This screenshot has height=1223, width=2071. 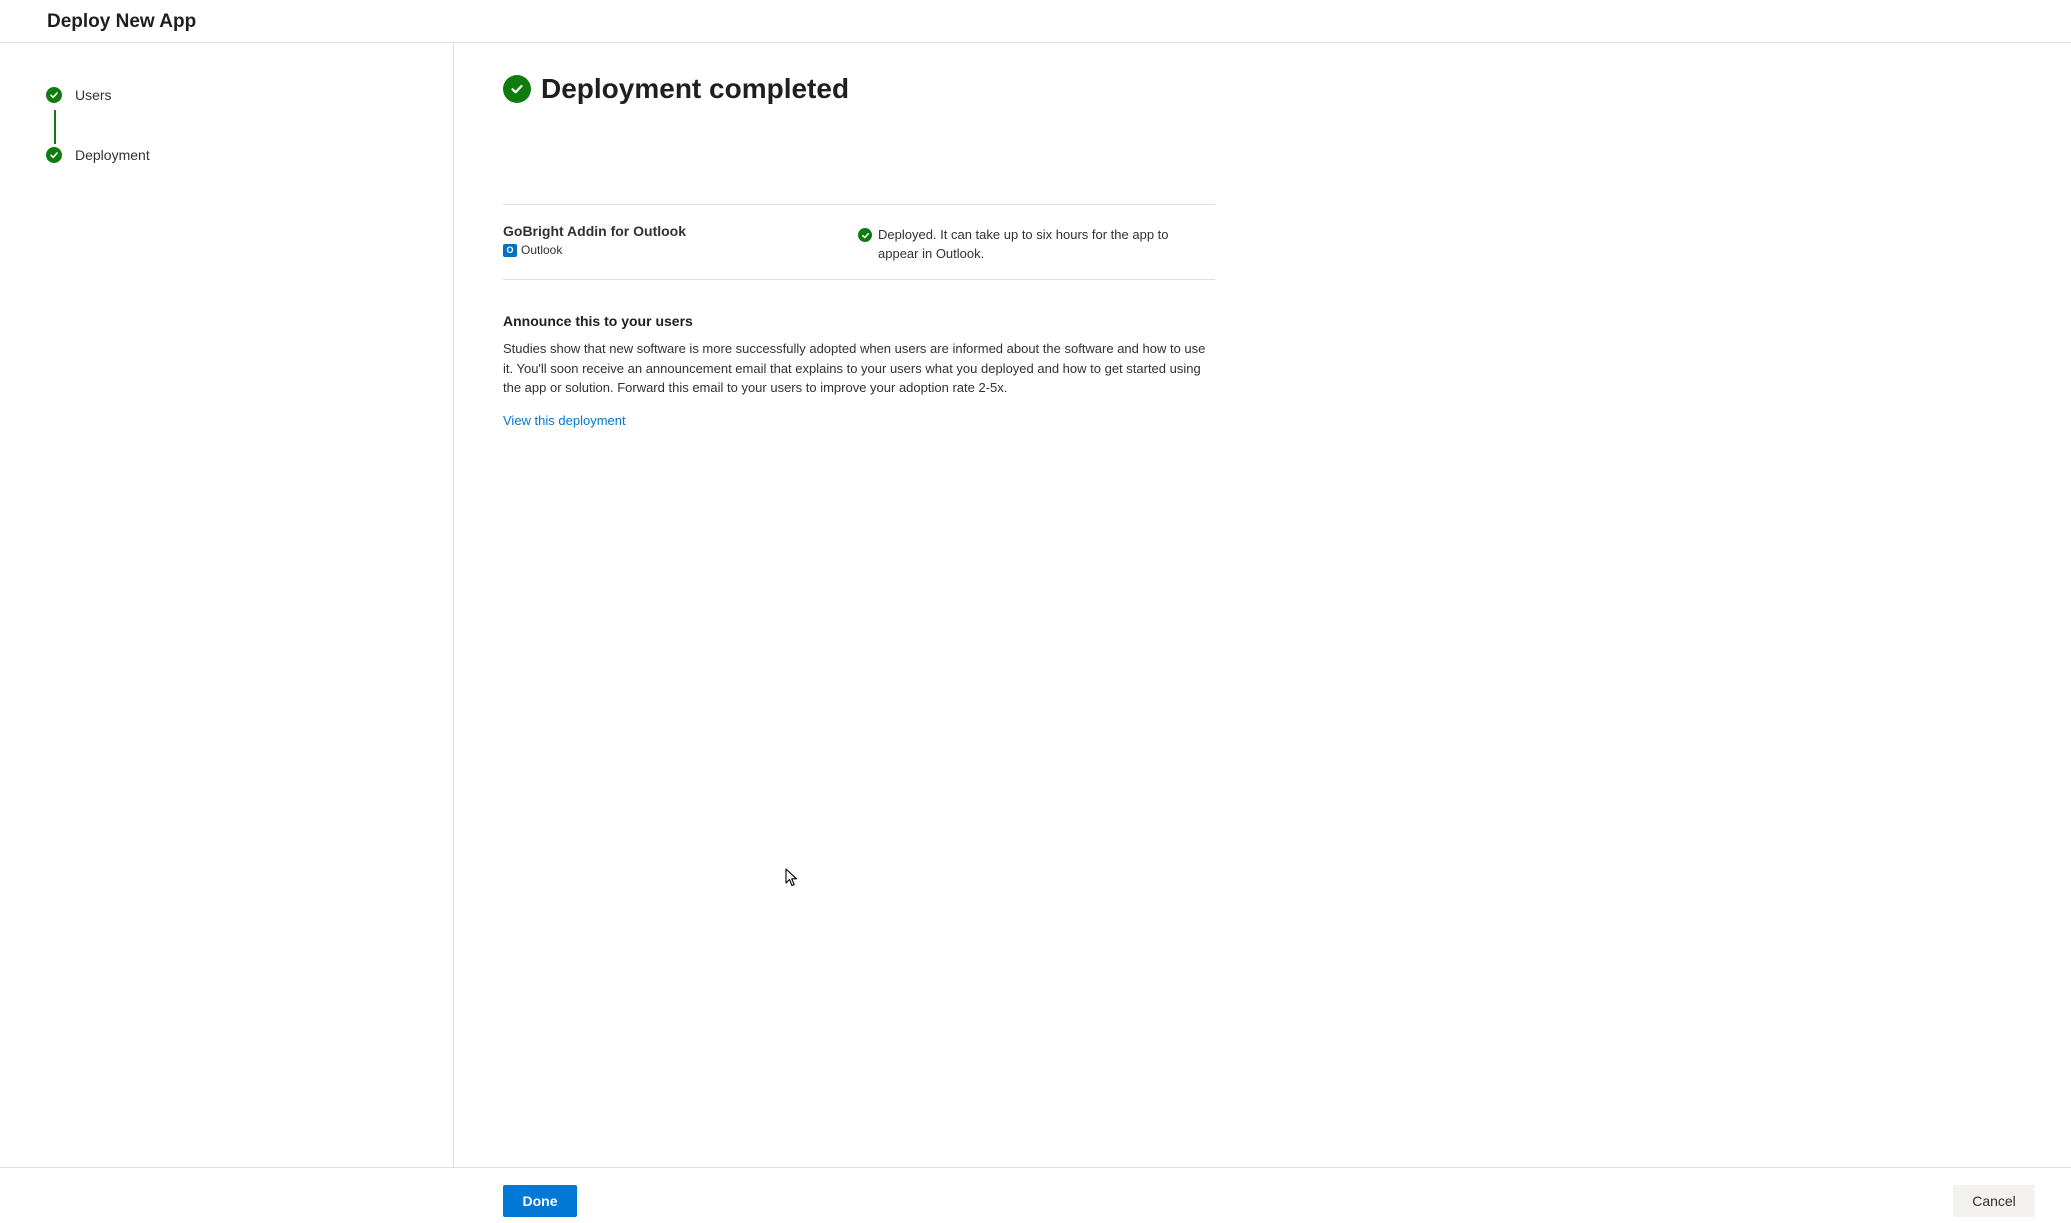 I want to click on outlook-icon: O, so click(x=510, y=250).